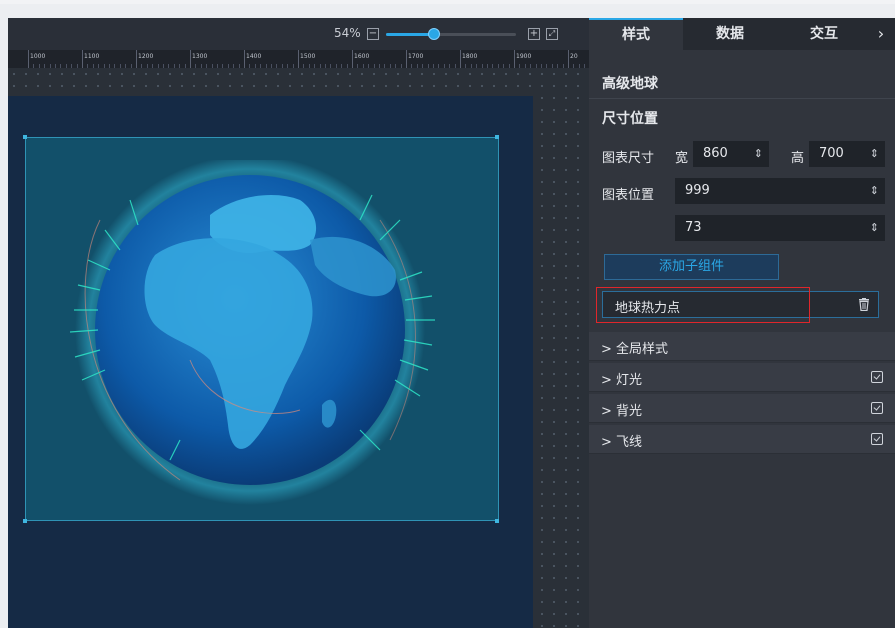  I want to click on chevron-right-icon: ›, so click(881, 34).